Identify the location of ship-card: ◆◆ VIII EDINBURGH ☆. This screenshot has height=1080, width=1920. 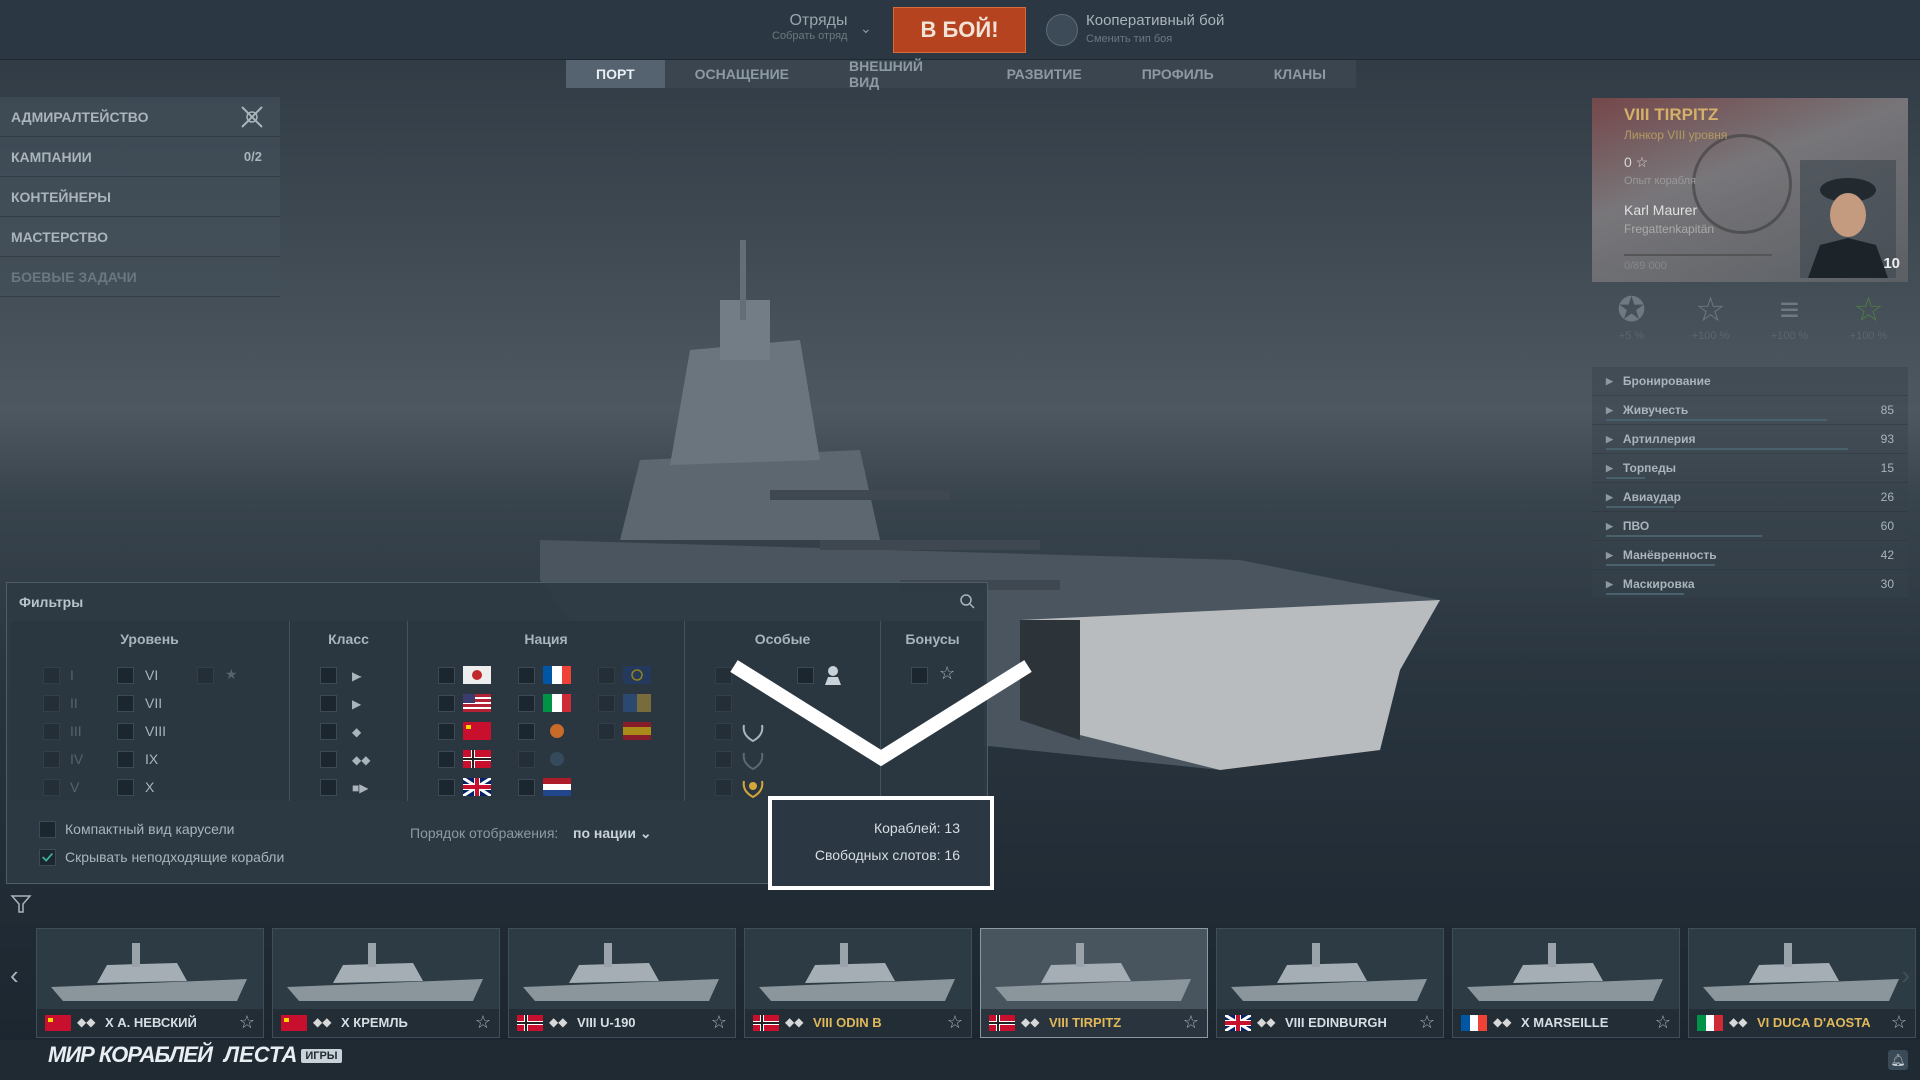
(1330, 983).